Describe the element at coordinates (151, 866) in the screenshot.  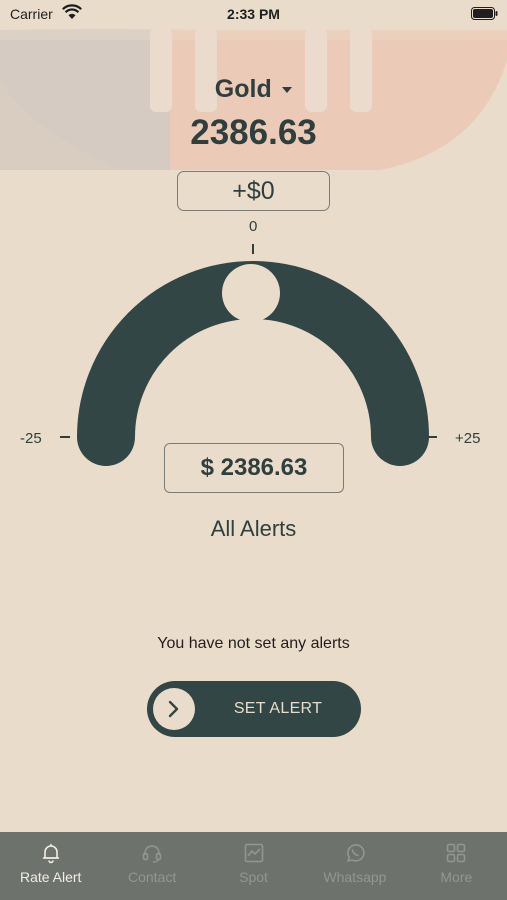
I see `tab-contact: Contact` at that location.